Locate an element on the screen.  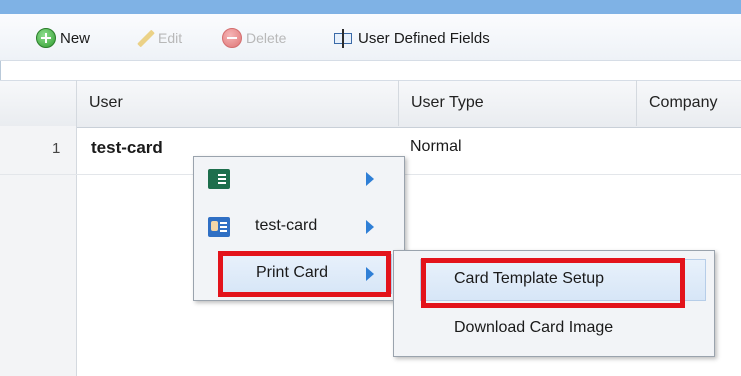
remove-icon is located at coordinates (232, 38).